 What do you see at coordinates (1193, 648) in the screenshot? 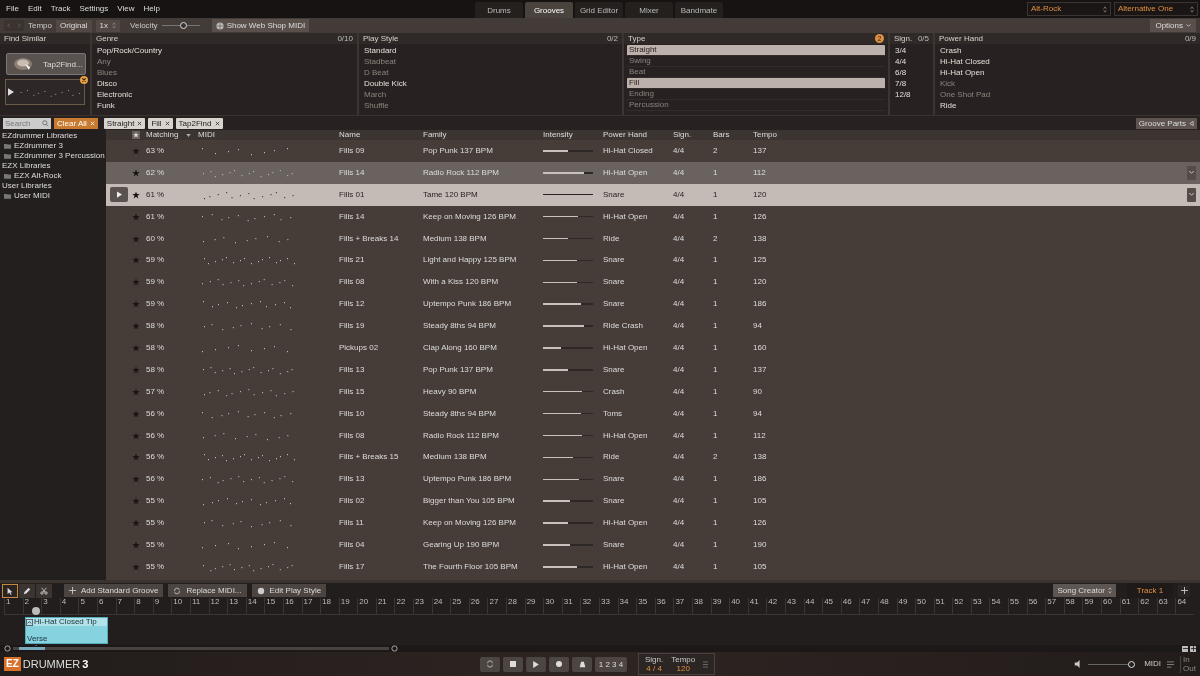
I see `zoom-in-button` at bounding box center [1193, 648].